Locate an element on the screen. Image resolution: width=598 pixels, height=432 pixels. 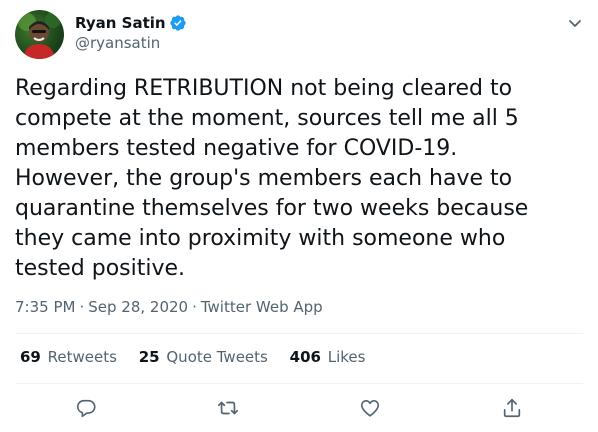
like-button is located at coordinates (370, 408).